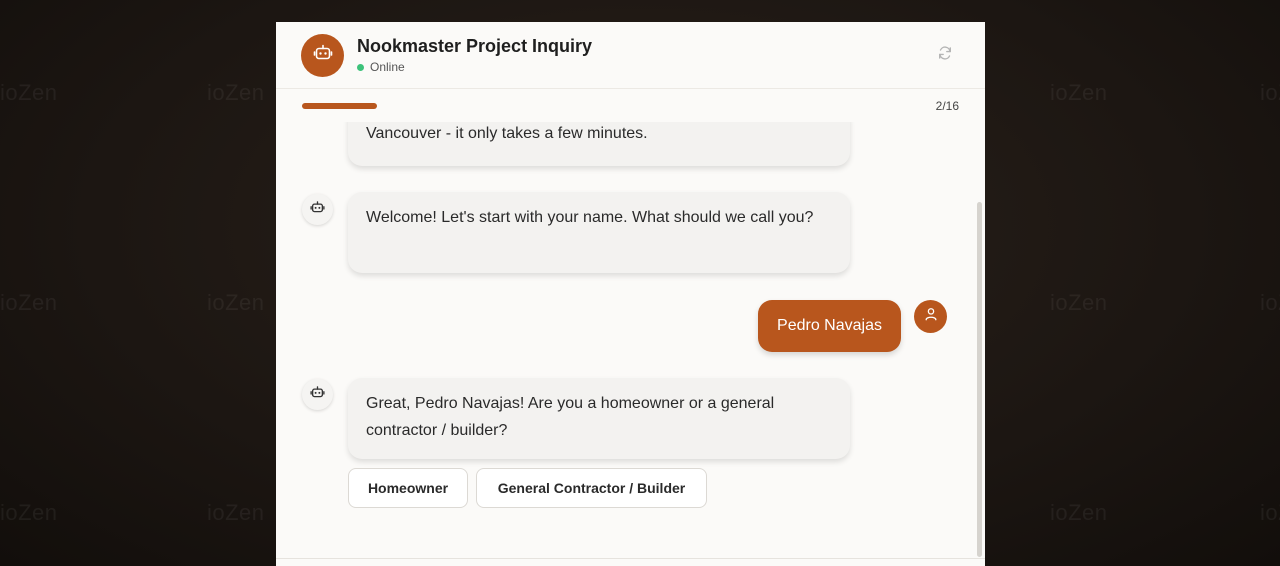 This screenshot has width=1280, height=566. Describe the element at coordinates (630, 558) in the screenshot. I see `divider` at that location.